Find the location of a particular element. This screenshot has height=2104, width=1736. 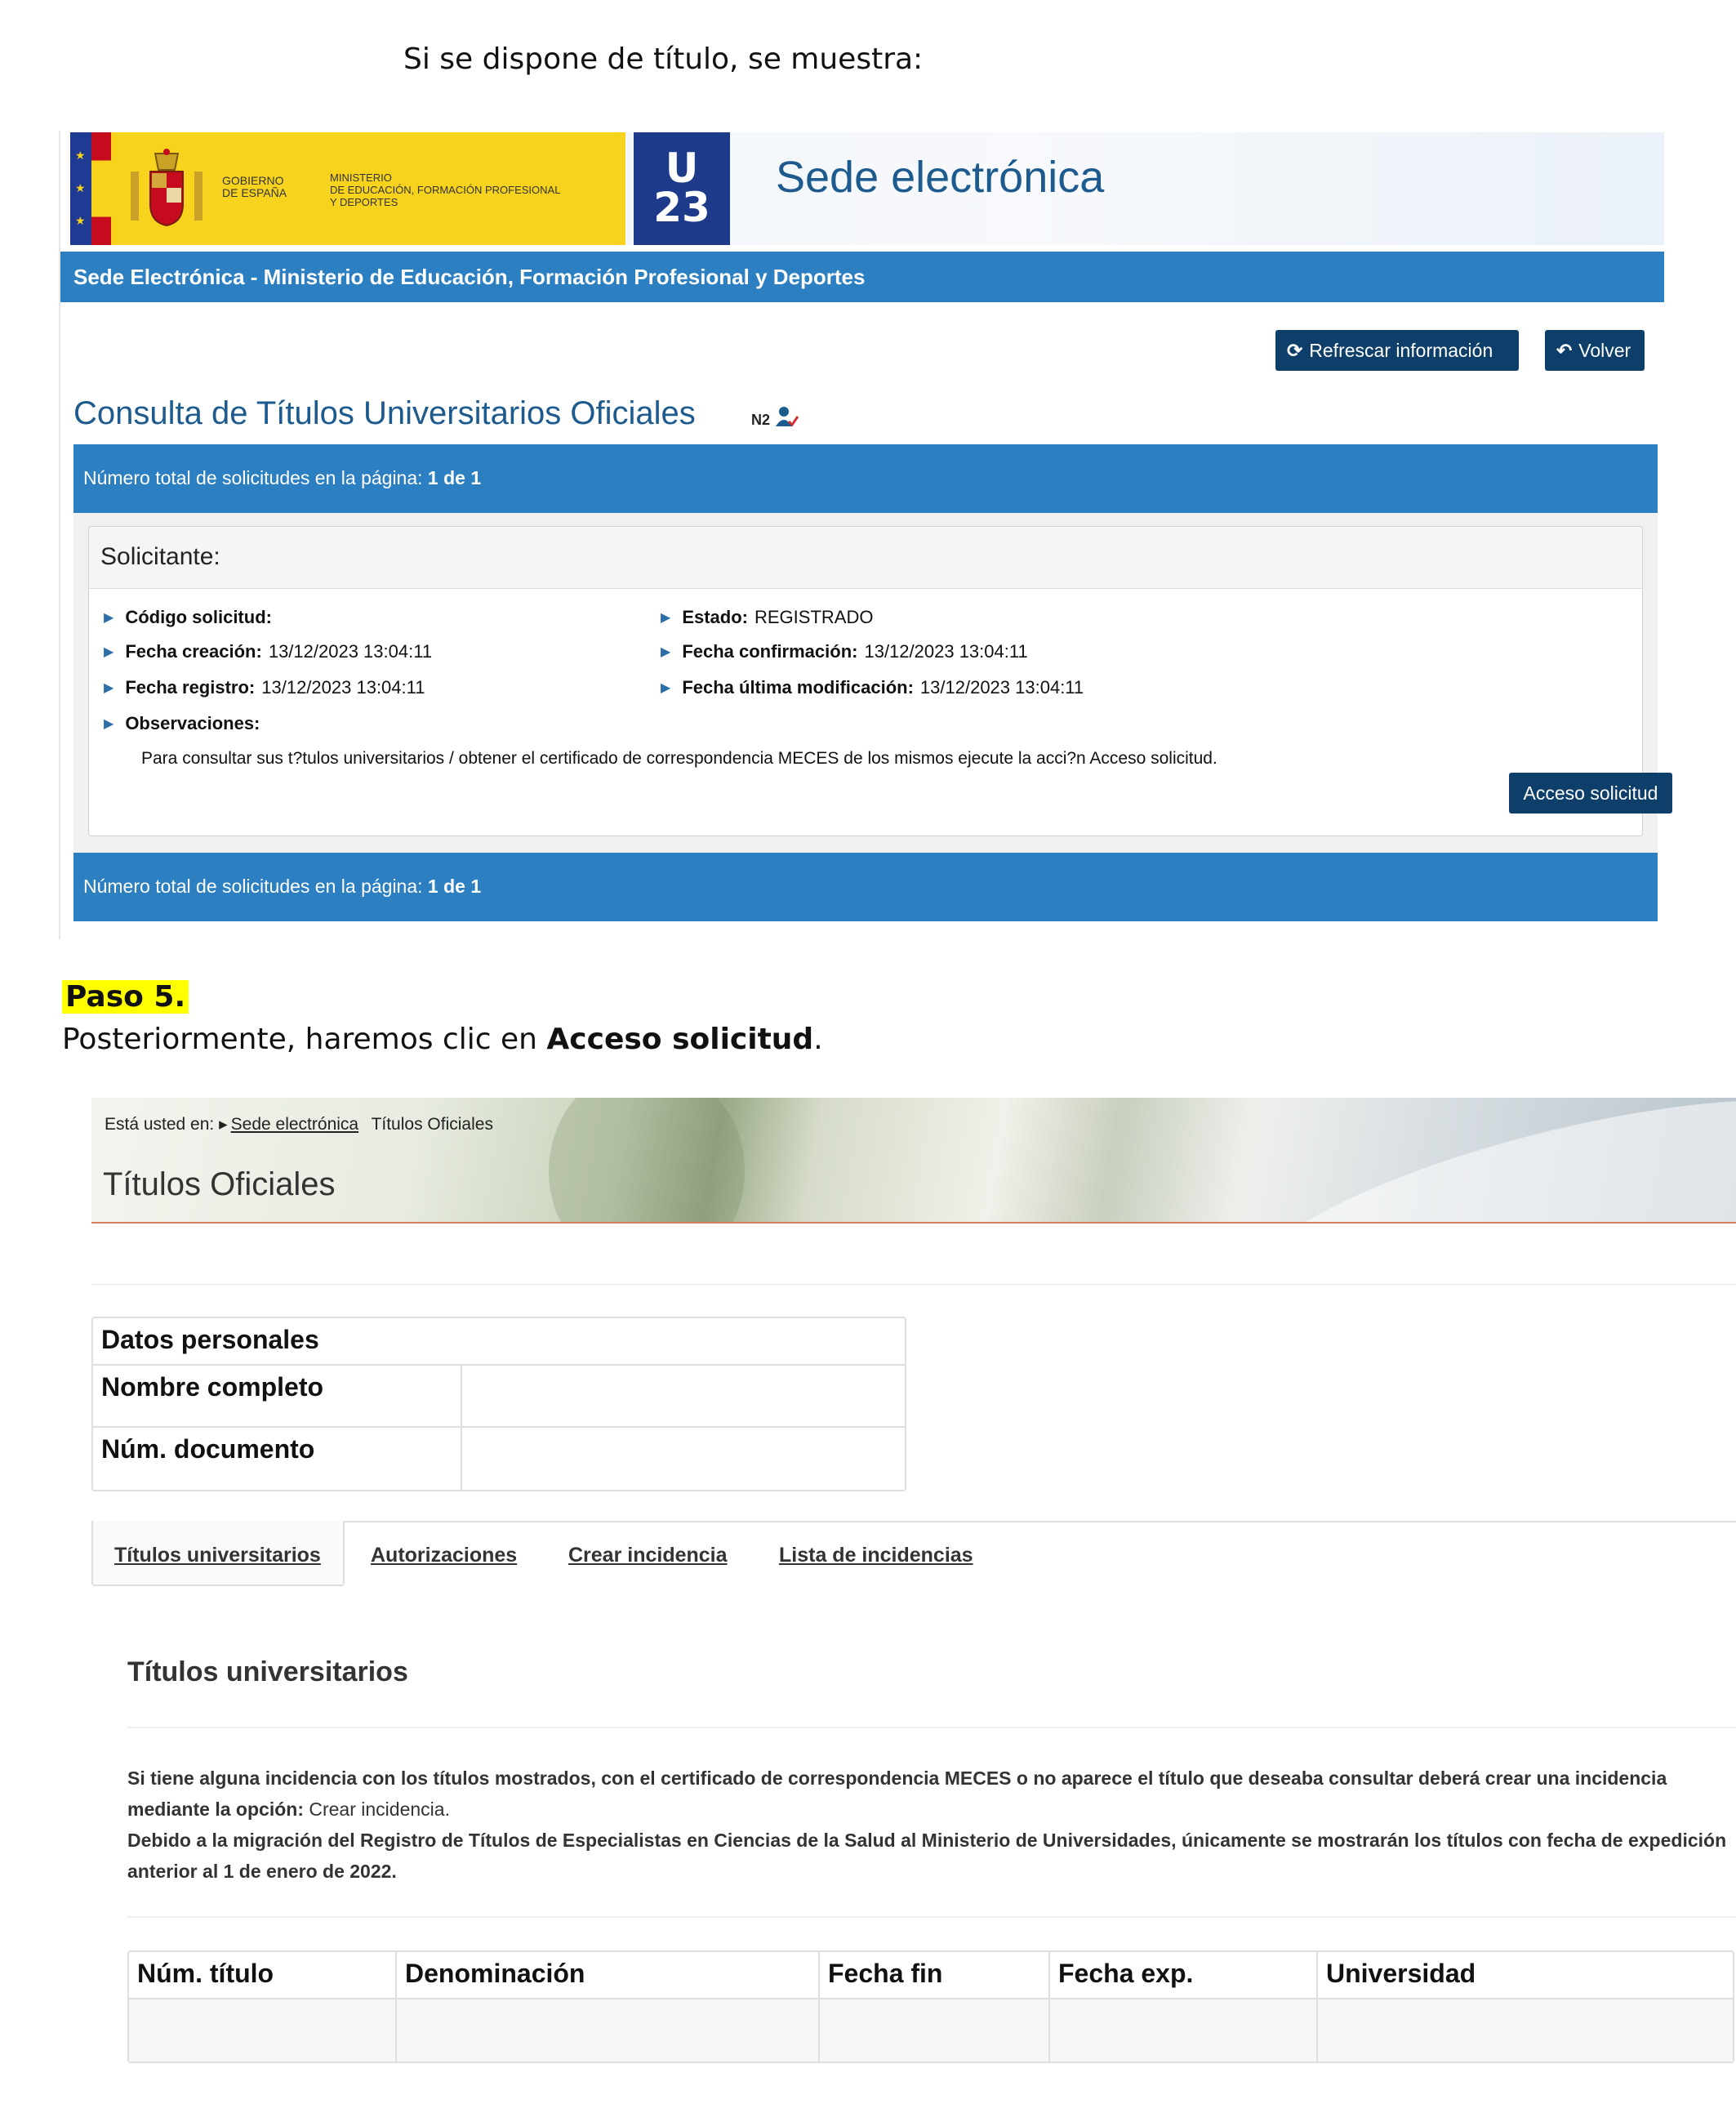

refresh-icon: ⟳ is located at coordinates (1295, 351).